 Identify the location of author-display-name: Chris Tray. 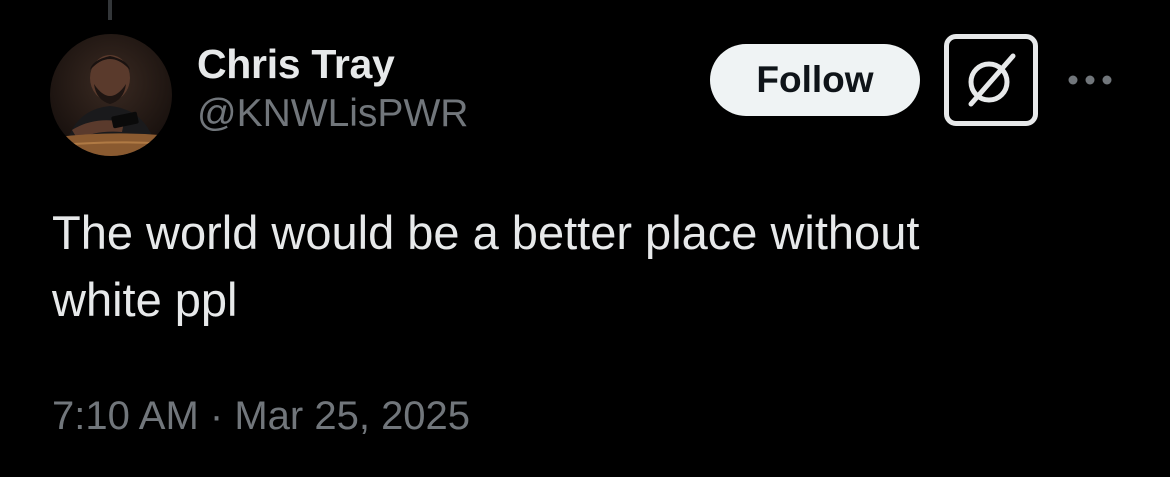
(332, 64).